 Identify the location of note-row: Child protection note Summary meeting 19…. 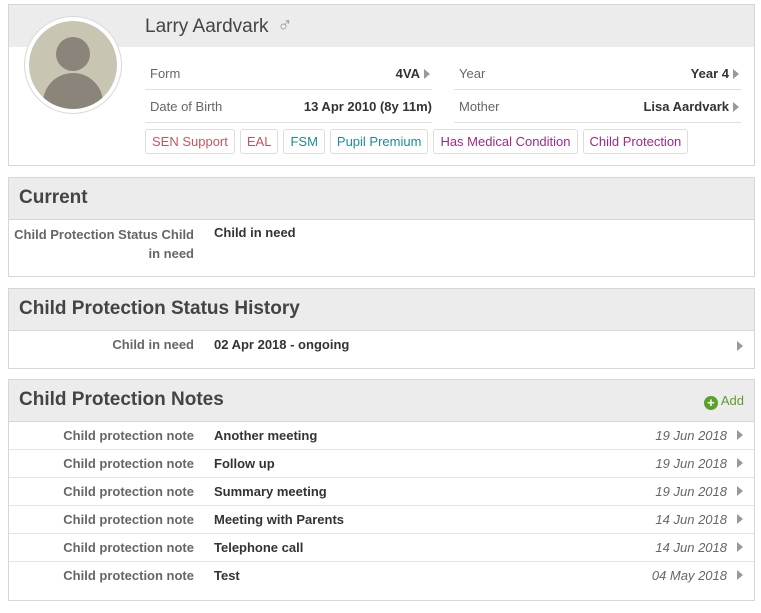
(381, 492).